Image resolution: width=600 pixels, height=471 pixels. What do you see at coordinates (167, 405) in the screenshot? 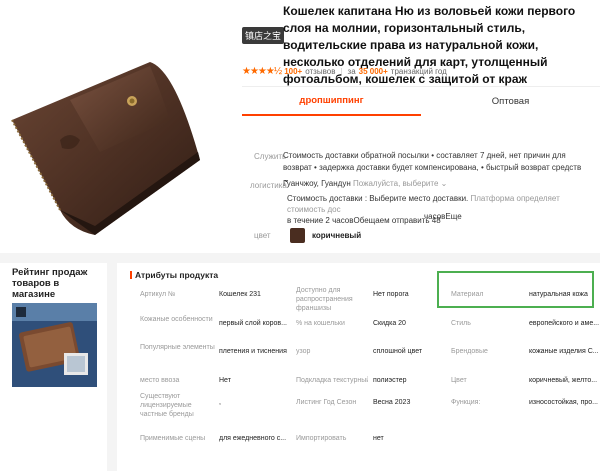
I see `attr-key: Существуют лицензируемые частные бренды` at bounding box center [167, 405].